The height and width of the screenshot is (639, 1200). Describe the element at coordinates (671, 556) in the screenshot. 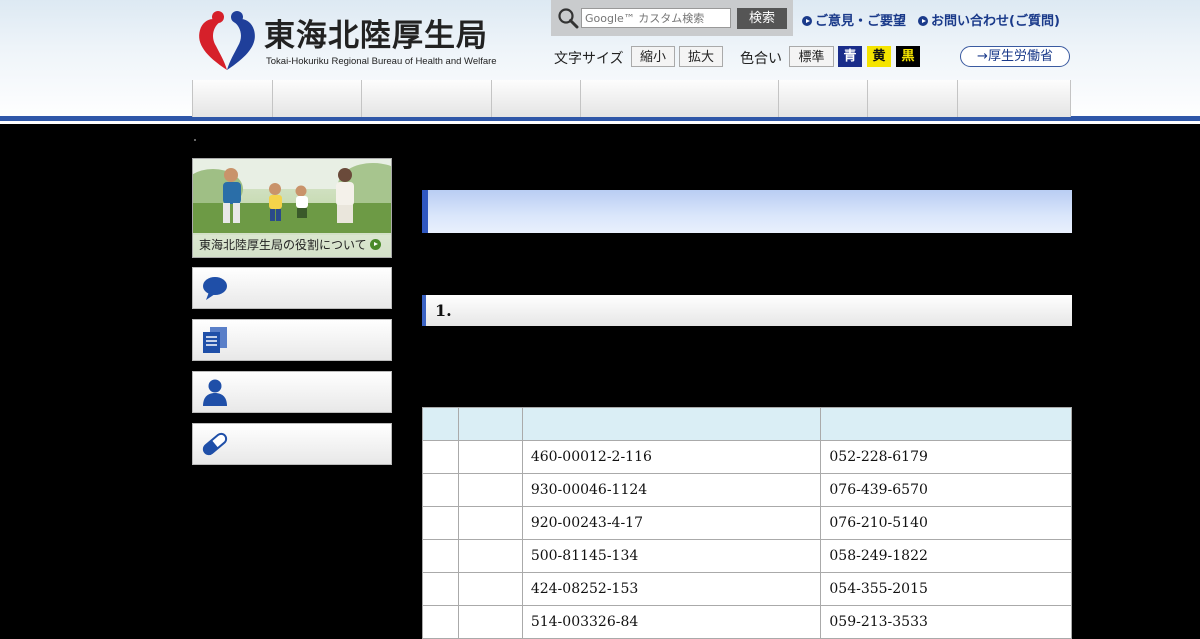

I see `postal-code-cell: 500-81145-134` at that location.